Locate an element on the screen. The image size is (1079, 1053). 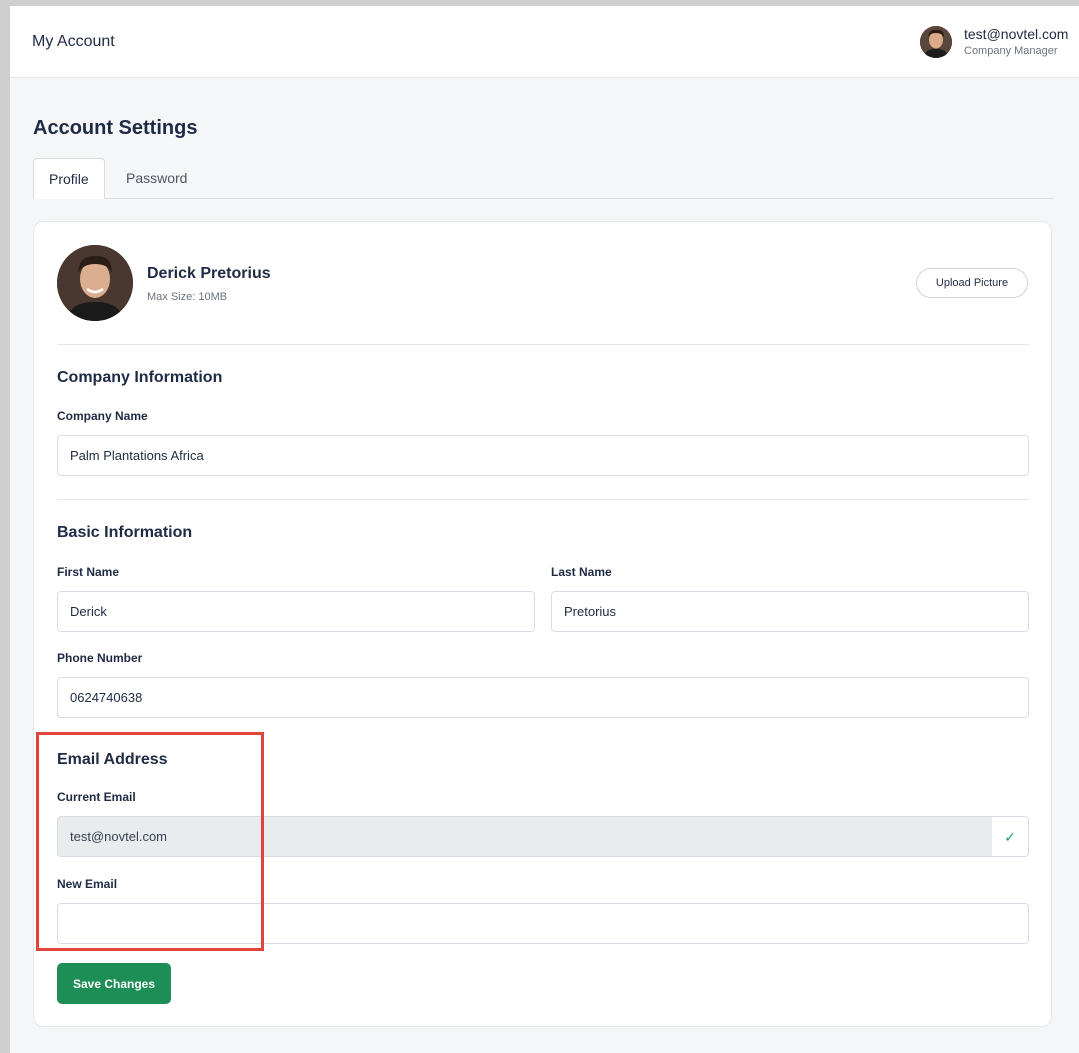
check-icon: ✓ is located at coordinates (1010, 836).